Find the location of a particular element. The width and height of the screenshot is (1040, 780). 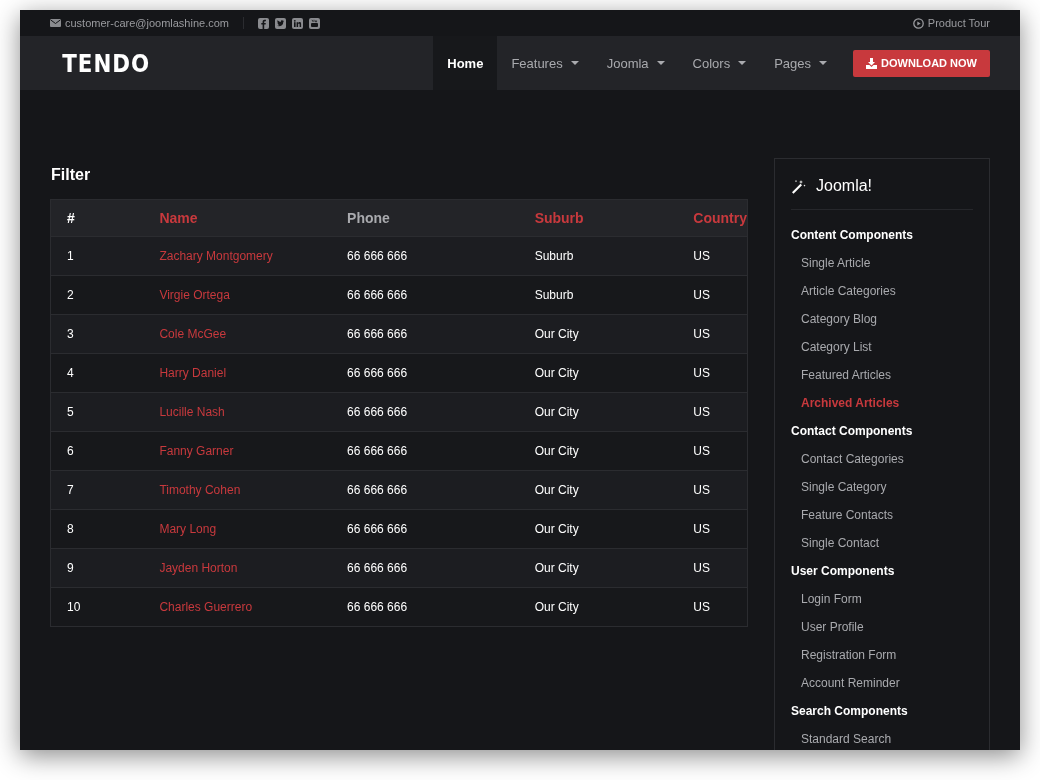

row-number: 1 is located at coordinates (70, 256).